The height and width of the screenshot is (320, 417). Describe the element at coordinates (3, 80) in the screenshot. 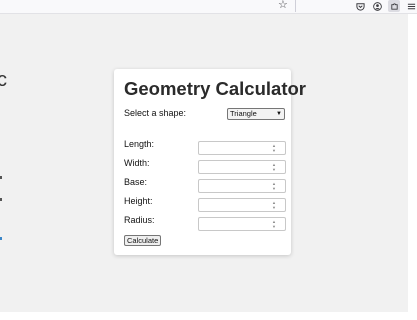

I see `background-partial-letter: c` at that location.